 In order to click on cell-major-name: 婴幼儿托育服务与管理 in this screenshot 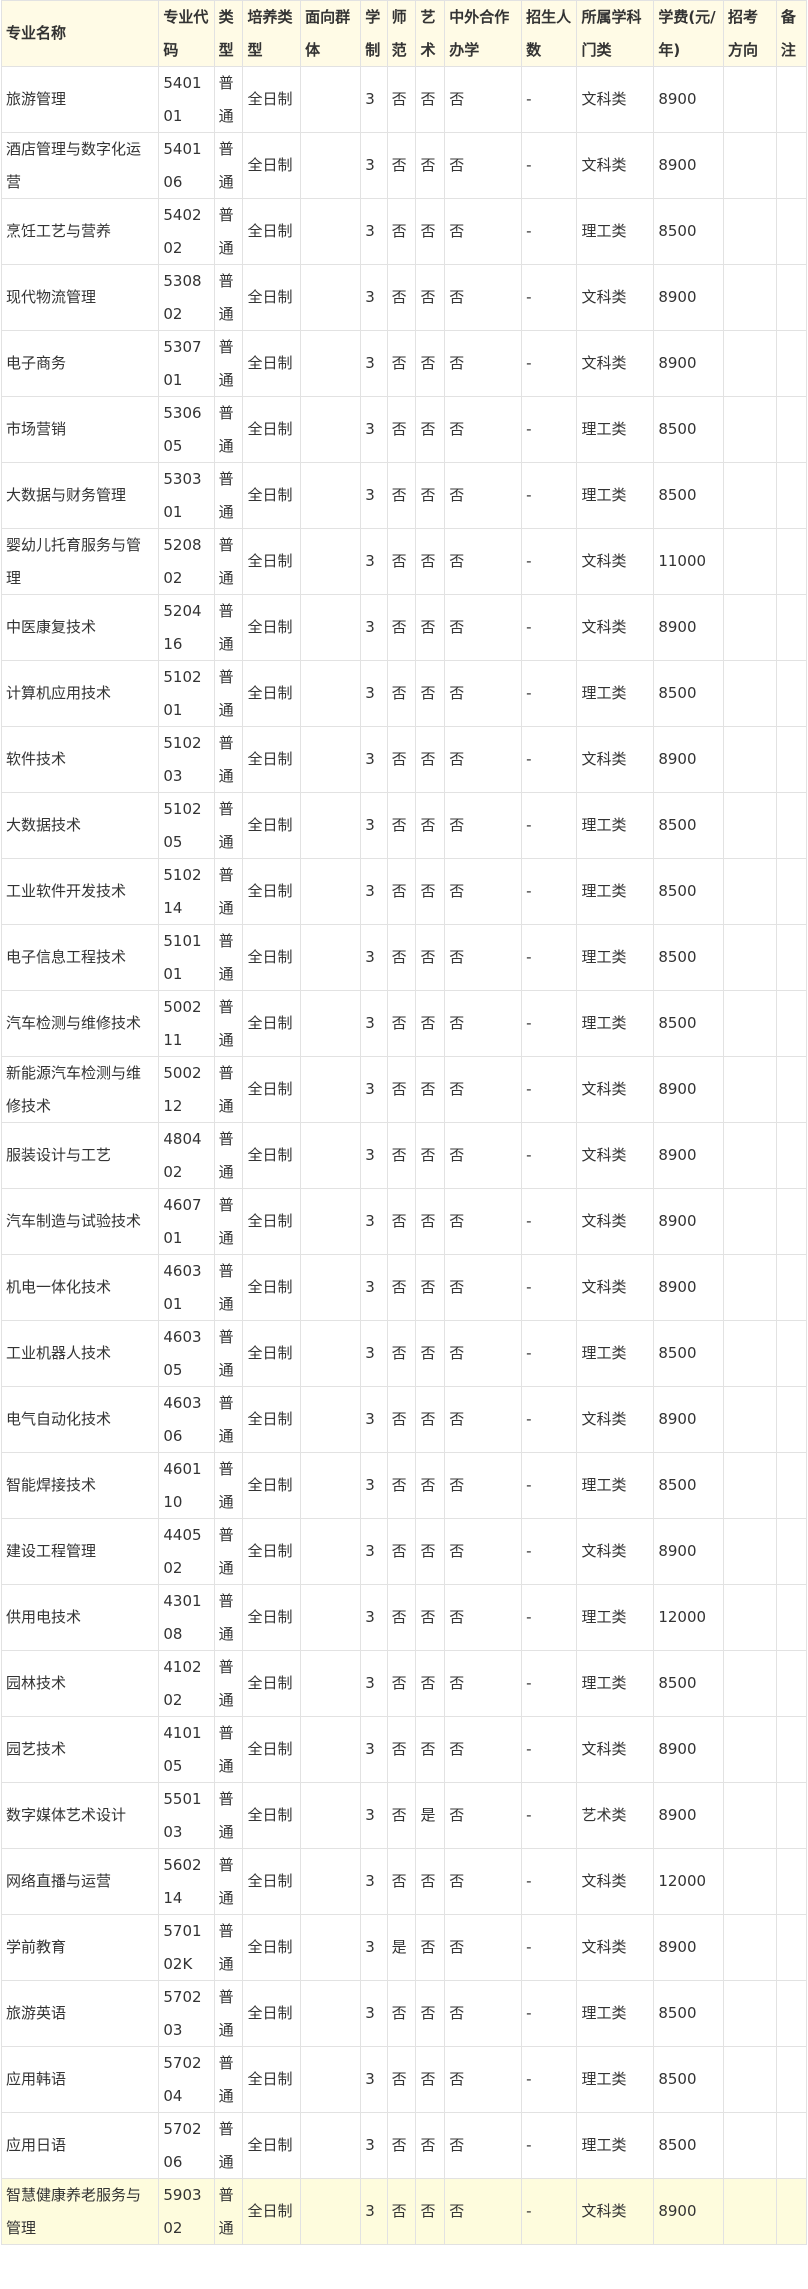, I will do `click(80, 561)`.